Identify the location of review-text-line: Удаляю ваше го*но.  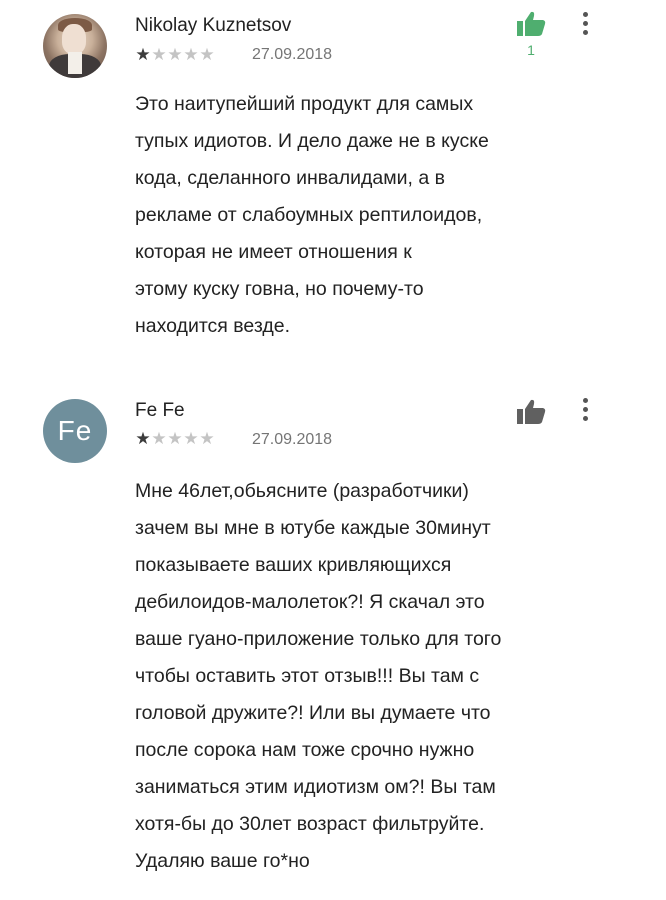
(222, 861).